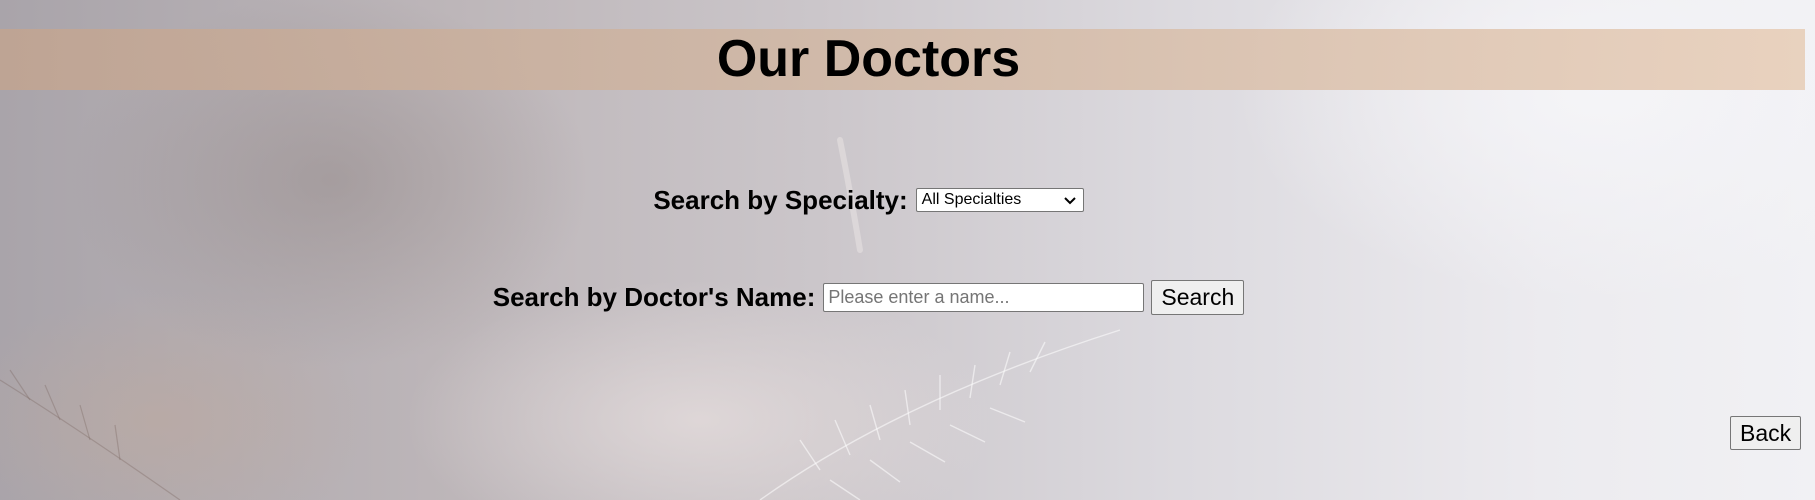 This screenshot has width=1815, height=500. I want to click on page-title: Our Doctors, so click(868, 59).